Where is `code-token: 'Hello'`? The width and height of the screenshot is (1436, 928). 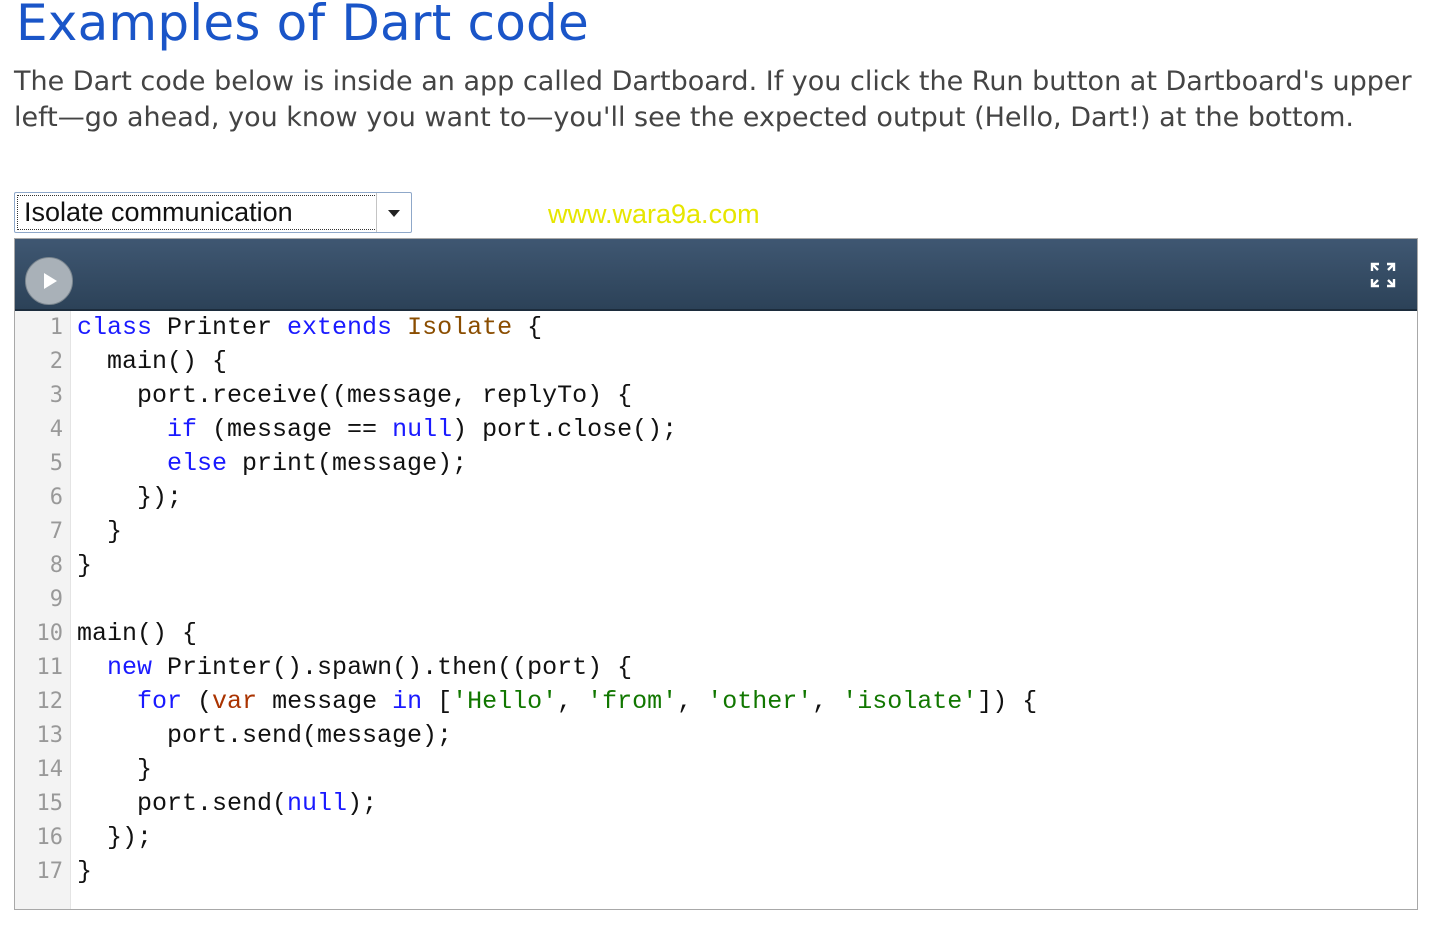
code-token: 'Hello' is located at coordinates (505, 701).